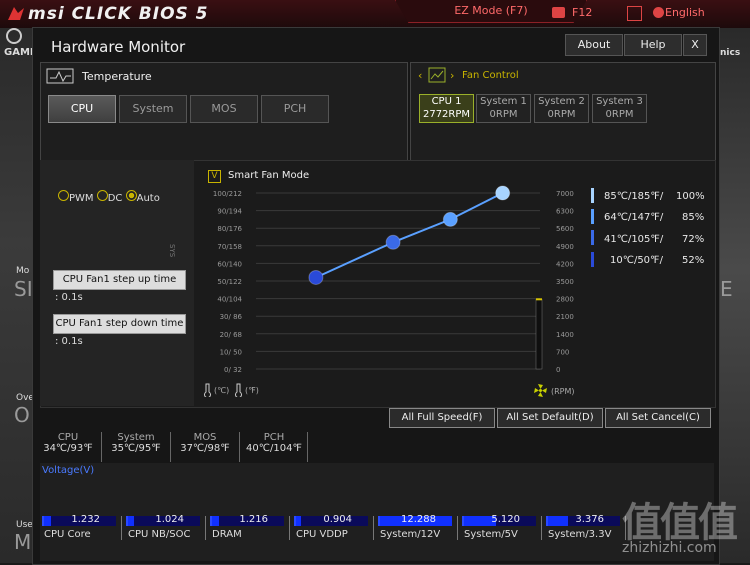 The height and width of the screenshot is (565, 750). Describe the element at coordinates (685, 12) in the screenshot. I see `language-selector: English` at that location.